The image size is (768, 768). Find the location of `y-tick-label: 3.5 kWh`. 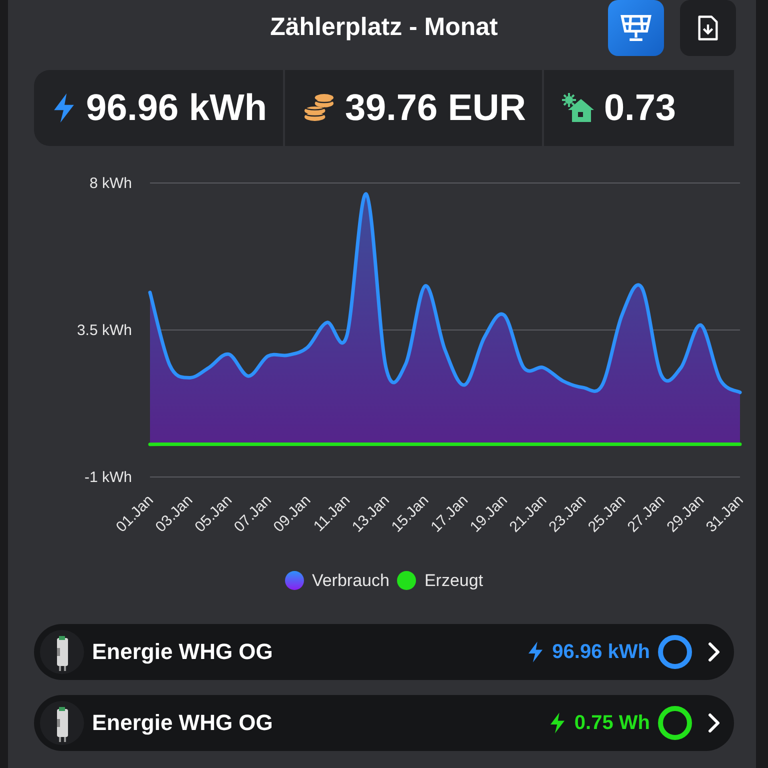

y-tick-label: 3.5 kWh is located at coordinates (104, 330).